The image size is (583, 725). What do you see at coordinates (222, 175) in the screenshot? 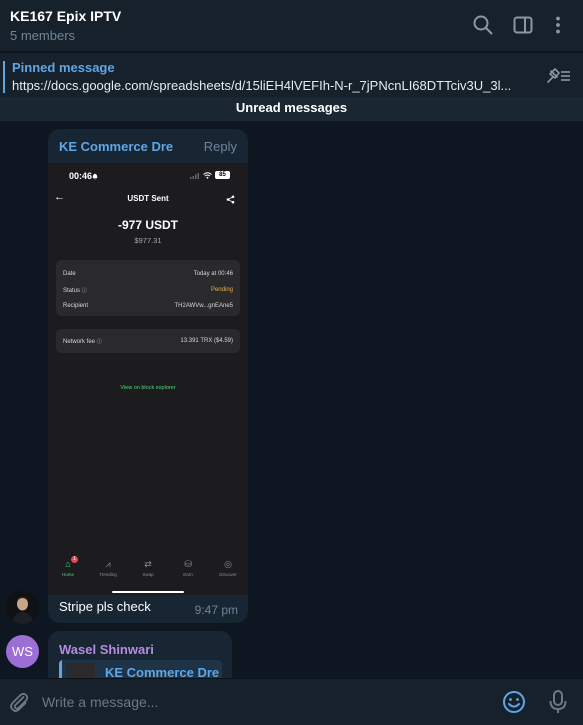
I see `battery-icon: 85` at bounding box center [222, 175].